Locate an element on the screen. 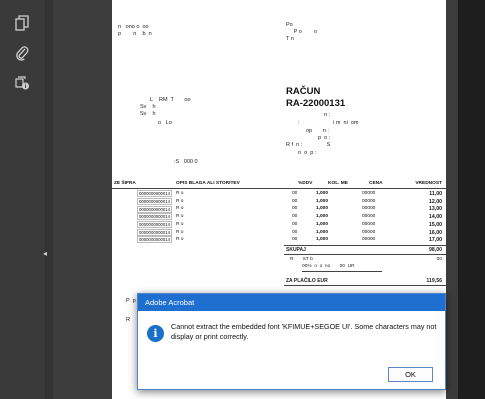  info-line: o o p : is located at coordinates (307, 153).